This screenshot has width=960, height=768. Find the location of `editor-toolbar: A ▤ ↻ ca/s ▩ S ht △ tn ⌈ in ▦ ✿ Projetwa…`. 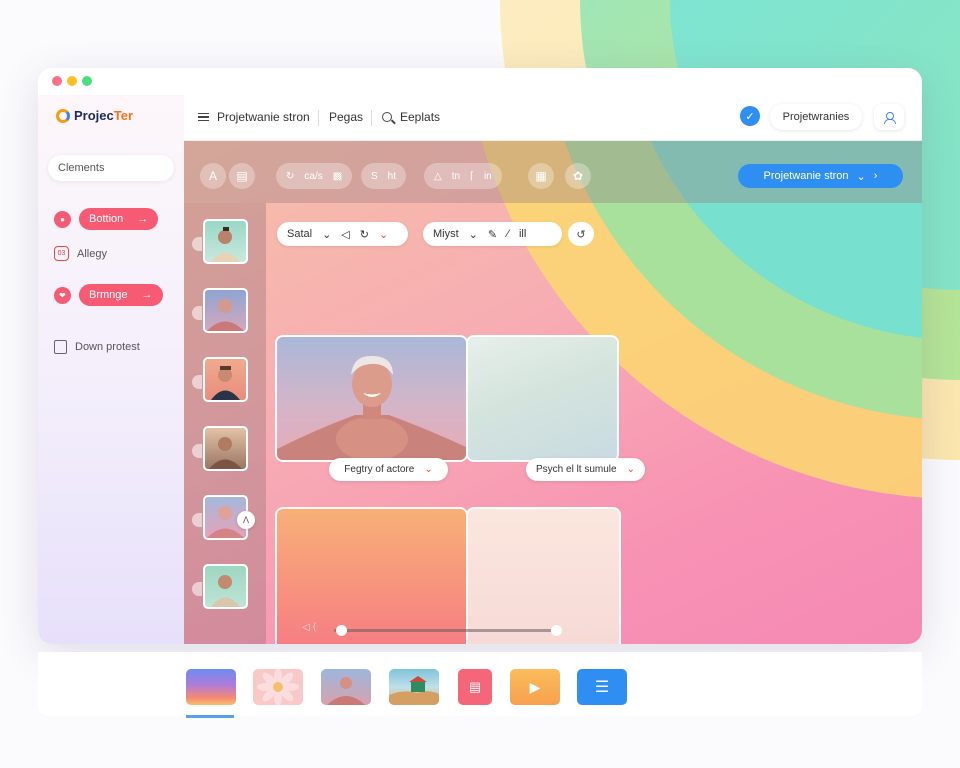

editor-toolbar: A ▤ ↻ ca/s ▩ S ht △ tn ⌈ in ▦ ✿ Projetwa… is located at coordinates (553, 172).